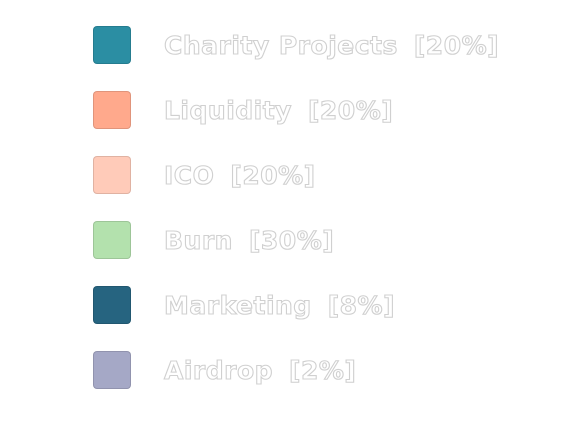 This screenshot has height=433, width=577. Describe the element at coordinates (237, 305) in the screenshot. I see `legend-name: Marketing` at that location.